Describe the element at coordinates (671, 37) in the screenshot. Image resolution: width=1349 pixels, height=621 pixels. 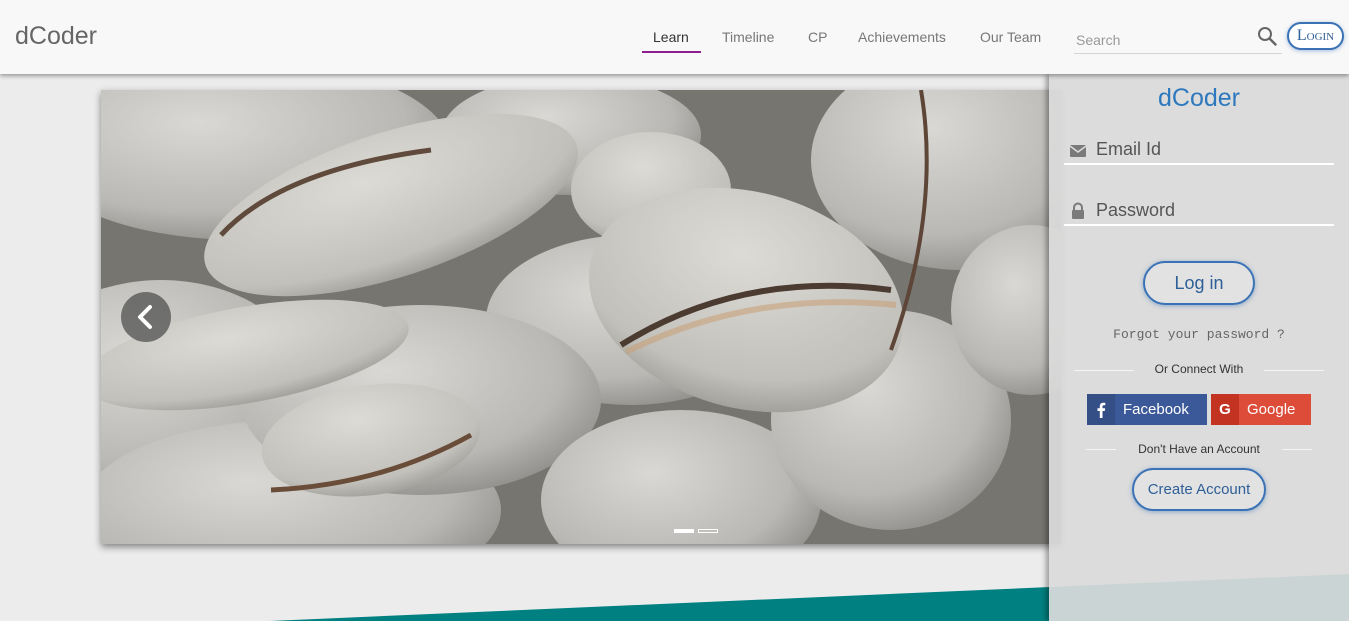
I see `nav-learn: Learn` at that location.